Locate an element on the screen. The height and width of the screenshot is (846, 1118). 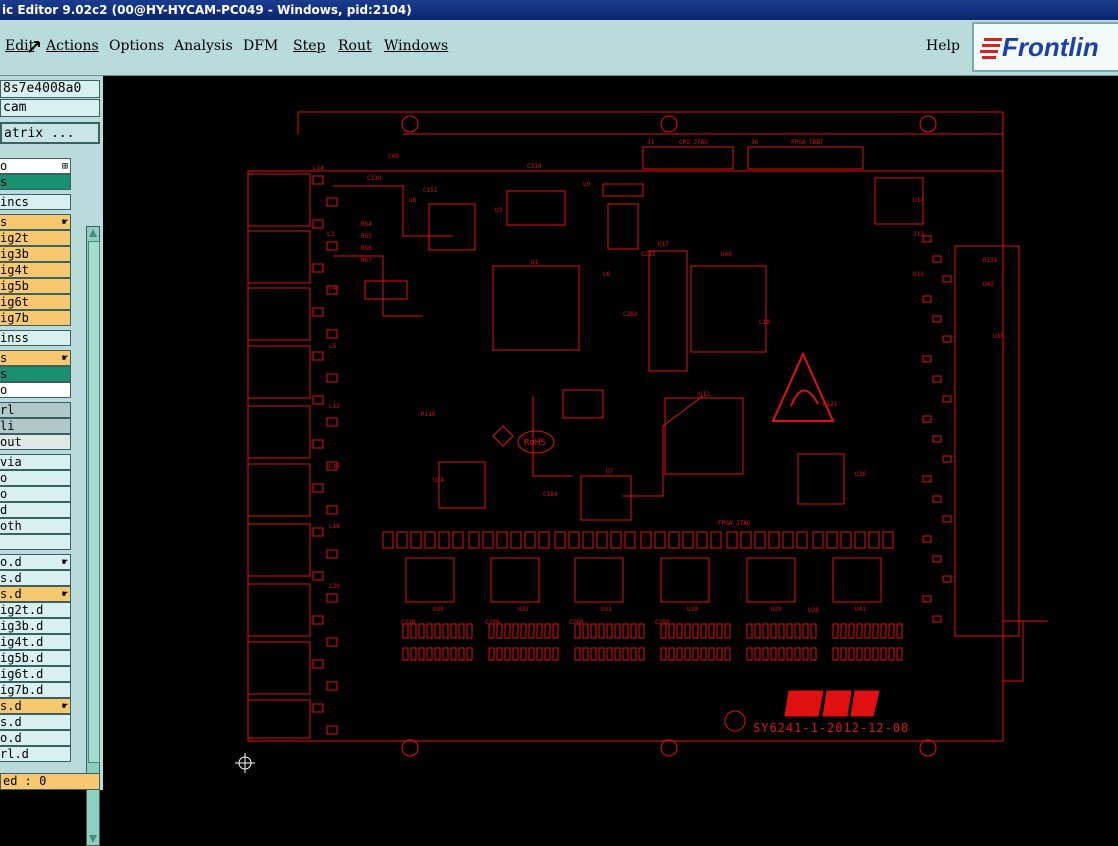
menu-step: Step is located at coordinates (309, 46).